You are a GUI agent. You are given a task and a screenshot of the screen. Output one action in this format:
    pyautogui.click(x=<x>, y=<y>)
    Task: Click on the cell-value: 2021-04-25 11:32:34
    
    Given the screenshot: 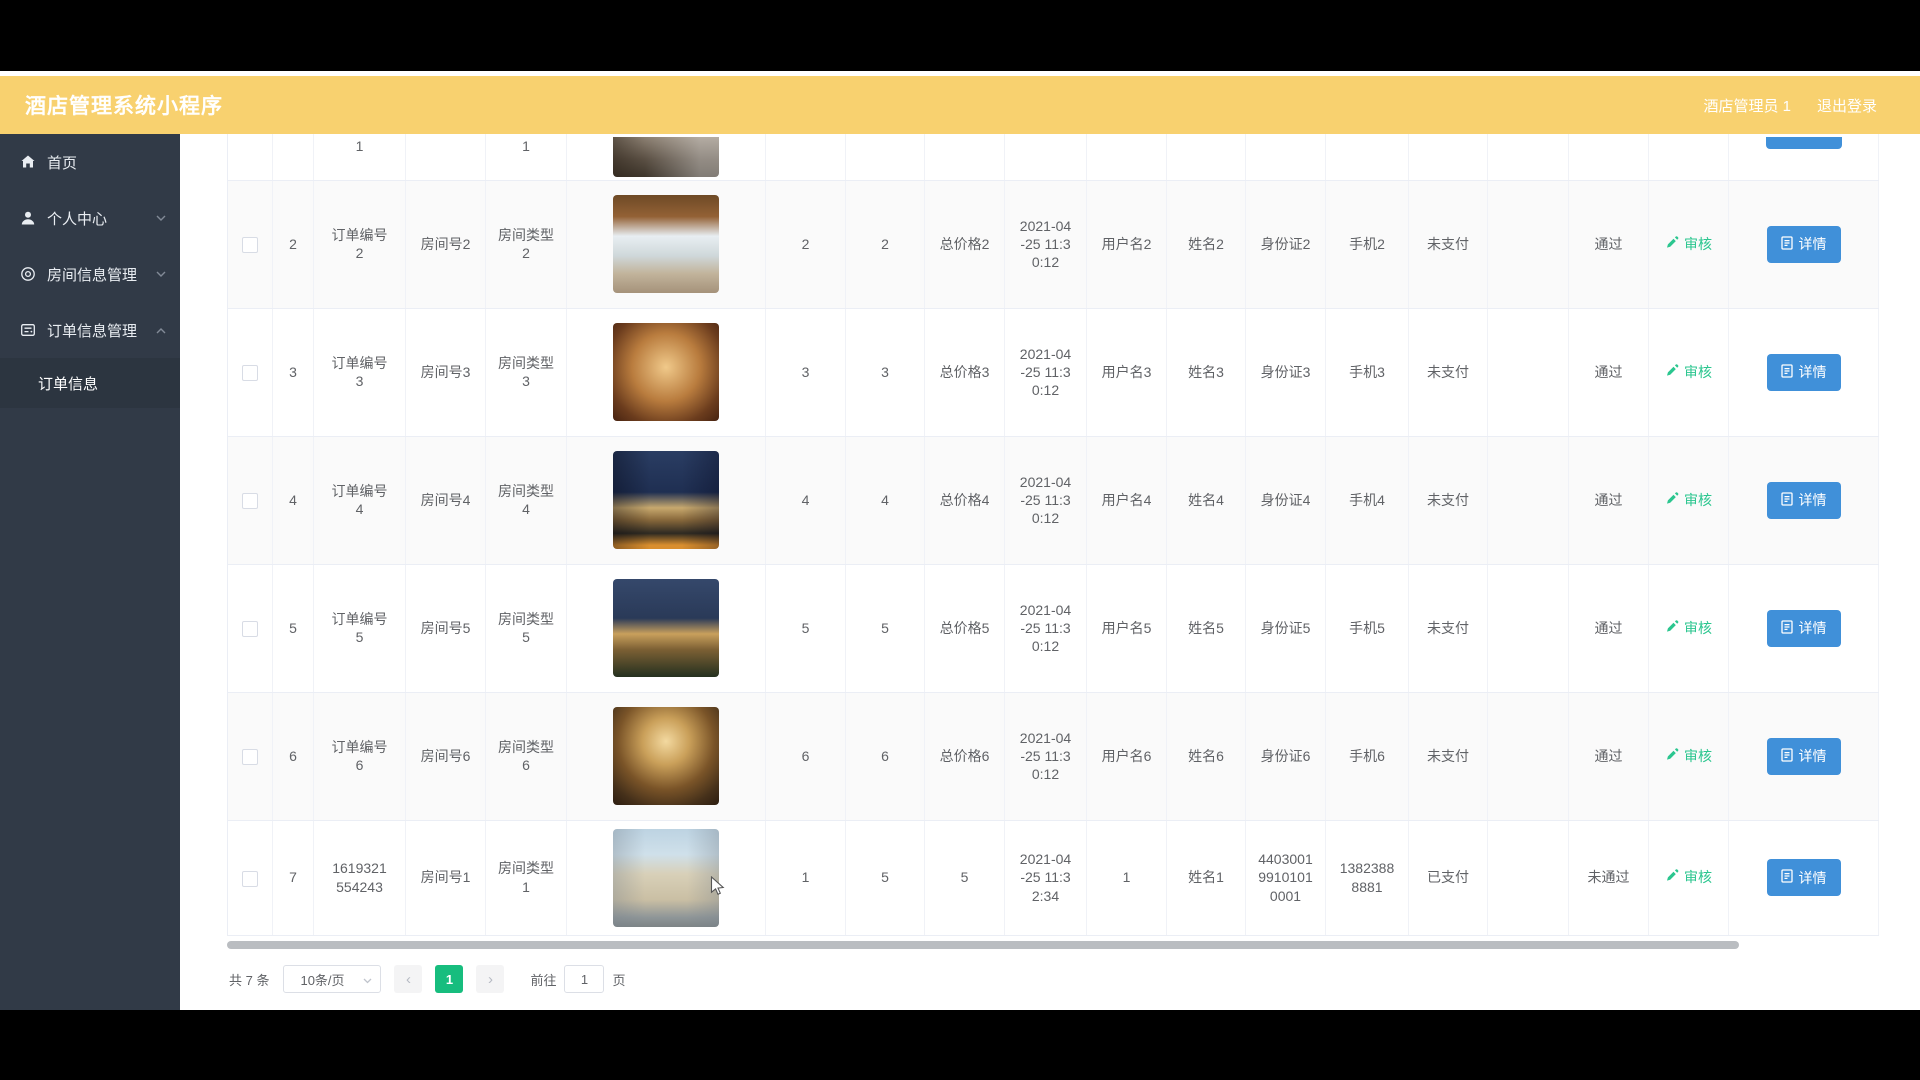 What is the action you would take?
    pyautogui.click(x=1045, y=877)
    